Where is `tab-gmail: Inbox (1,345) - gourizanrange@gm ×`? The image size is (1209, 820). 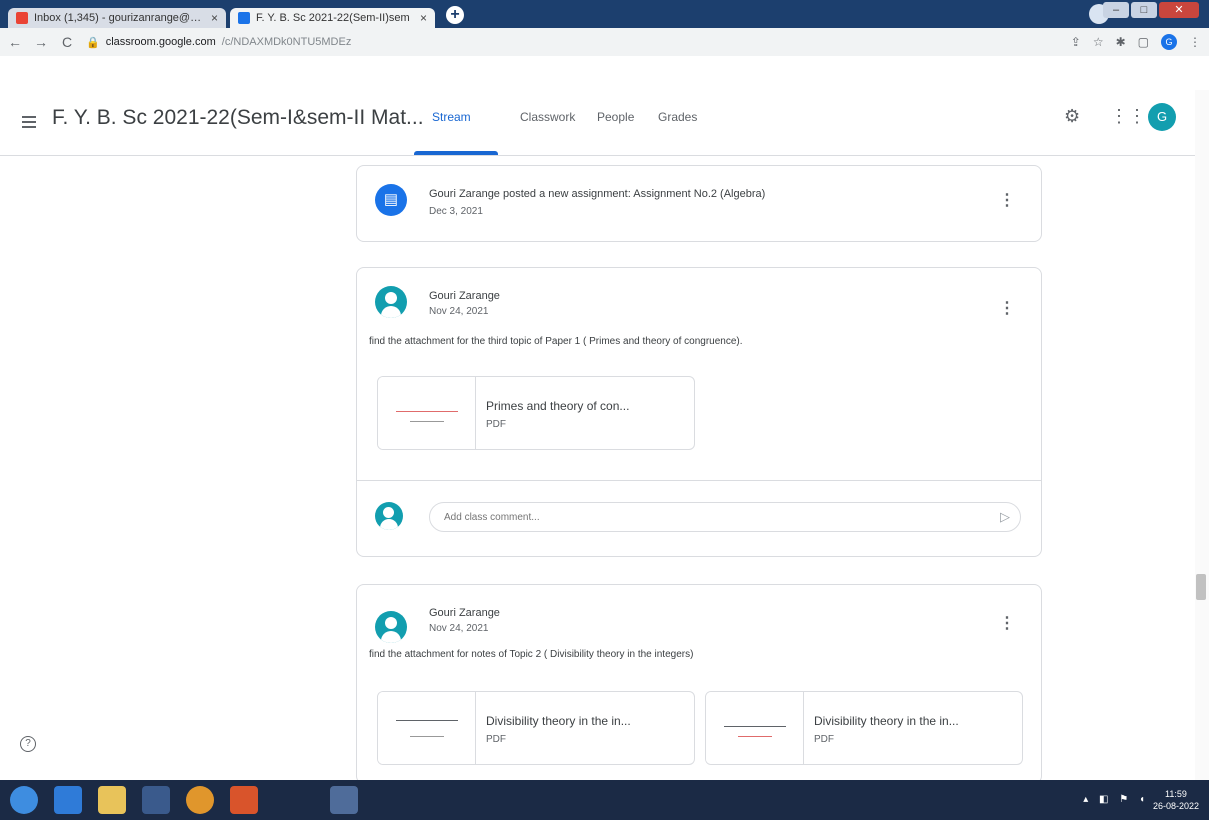 tab-gmail: Inbox (1,345) - gourizanrange@gm × is located at coordinates (117, 18).